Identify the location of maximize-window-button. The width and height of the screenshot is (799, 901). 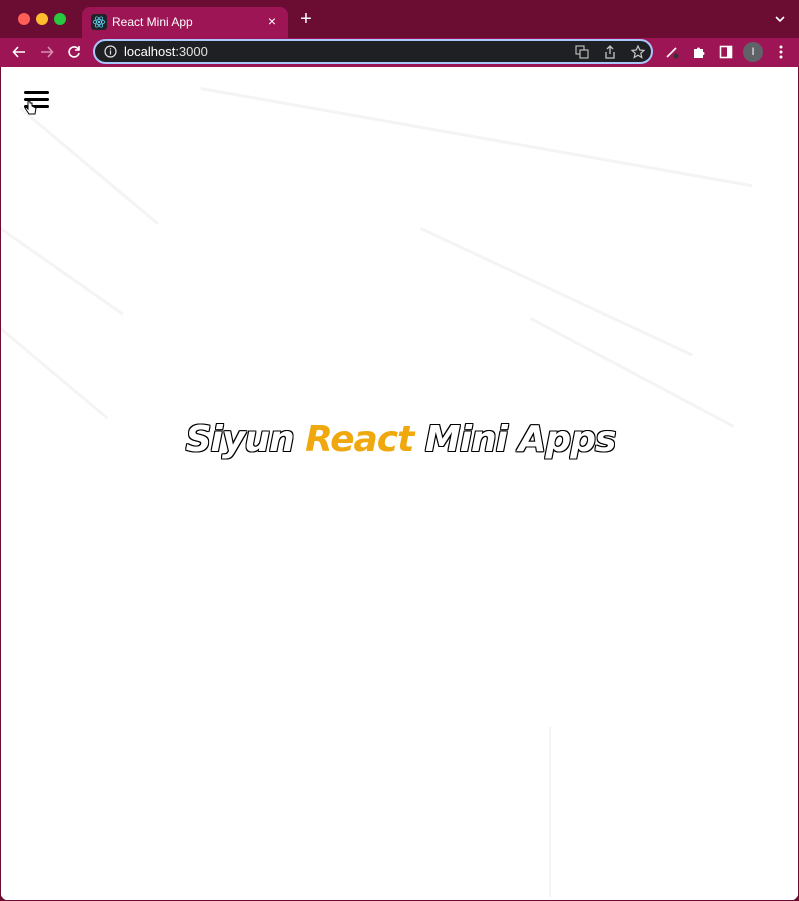
(60, 19).